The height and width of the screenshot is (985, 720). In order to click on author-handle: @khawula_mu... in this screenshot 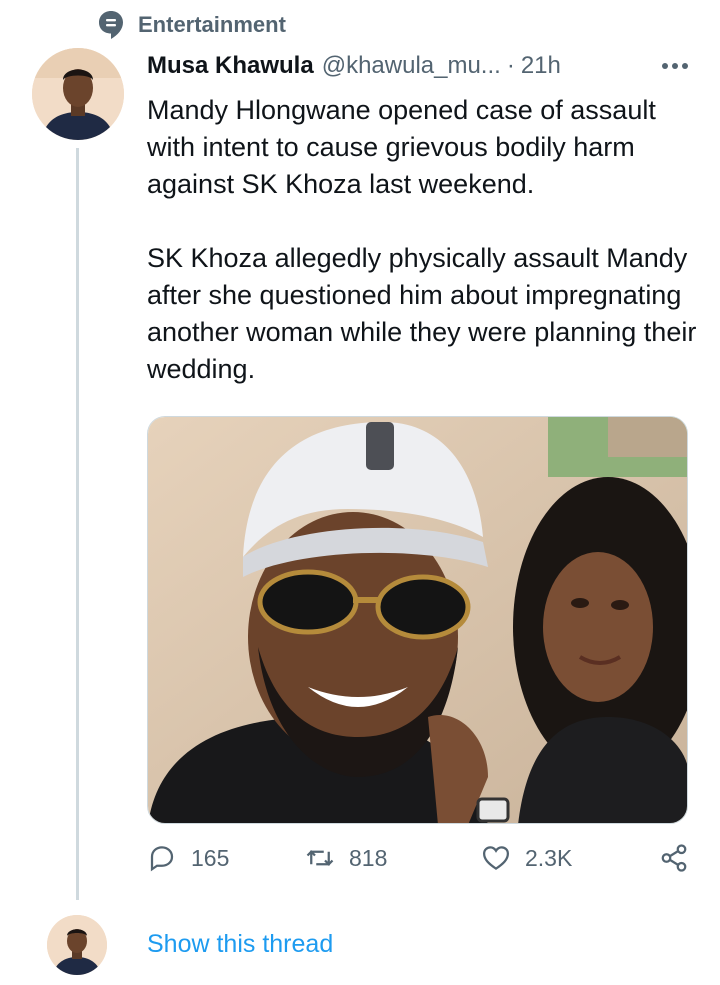, I will do `click(411, 66)`.